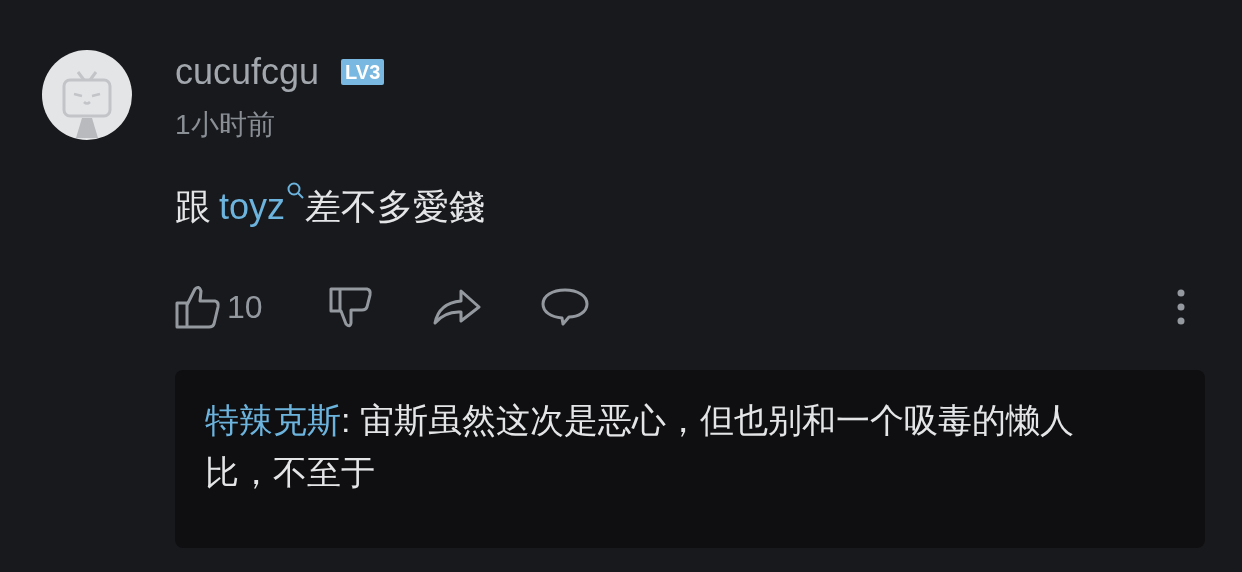 Image resolution: width=1242 pixels, height=572 pixels. What do you see at coordinates (640, 446) in the screenshot?
I see `reply-text: 特辣克斯: 宙斯虽然这次是恶心，但也别和一个吸毒的懒人比，不至于` at bounding box center [640, 446].